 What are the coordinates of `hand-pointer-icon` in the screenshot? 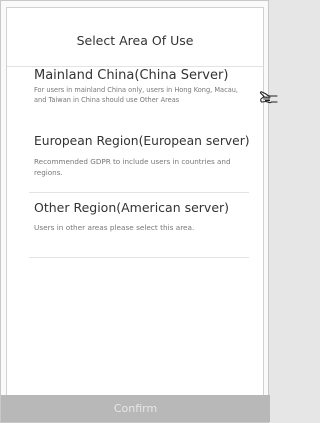 It's located at (268, 97).